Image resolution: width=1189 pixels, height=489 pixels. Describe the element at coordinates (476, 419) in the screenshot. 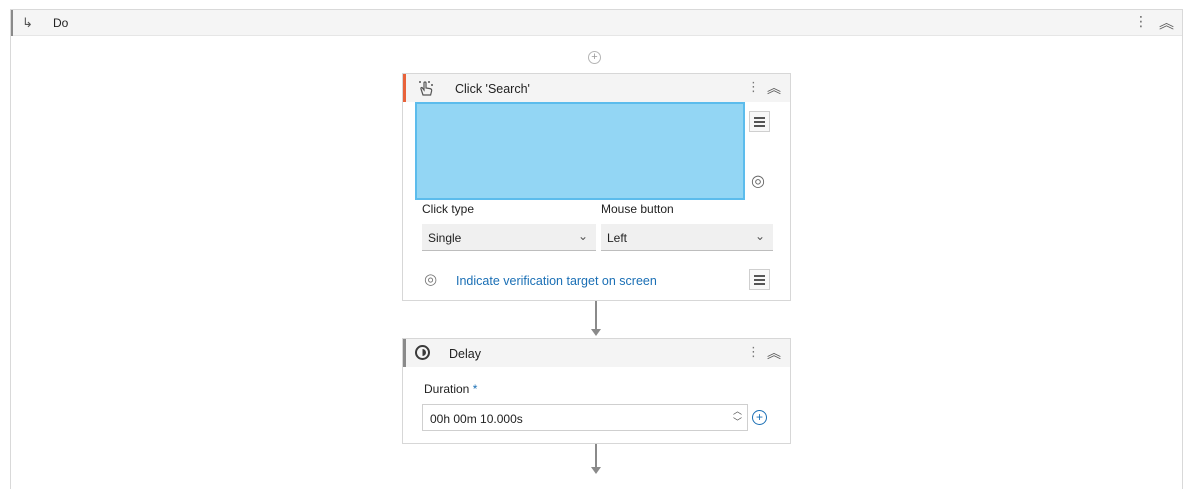

I see `duration-value: 00h 00m 10.000s` at that location.